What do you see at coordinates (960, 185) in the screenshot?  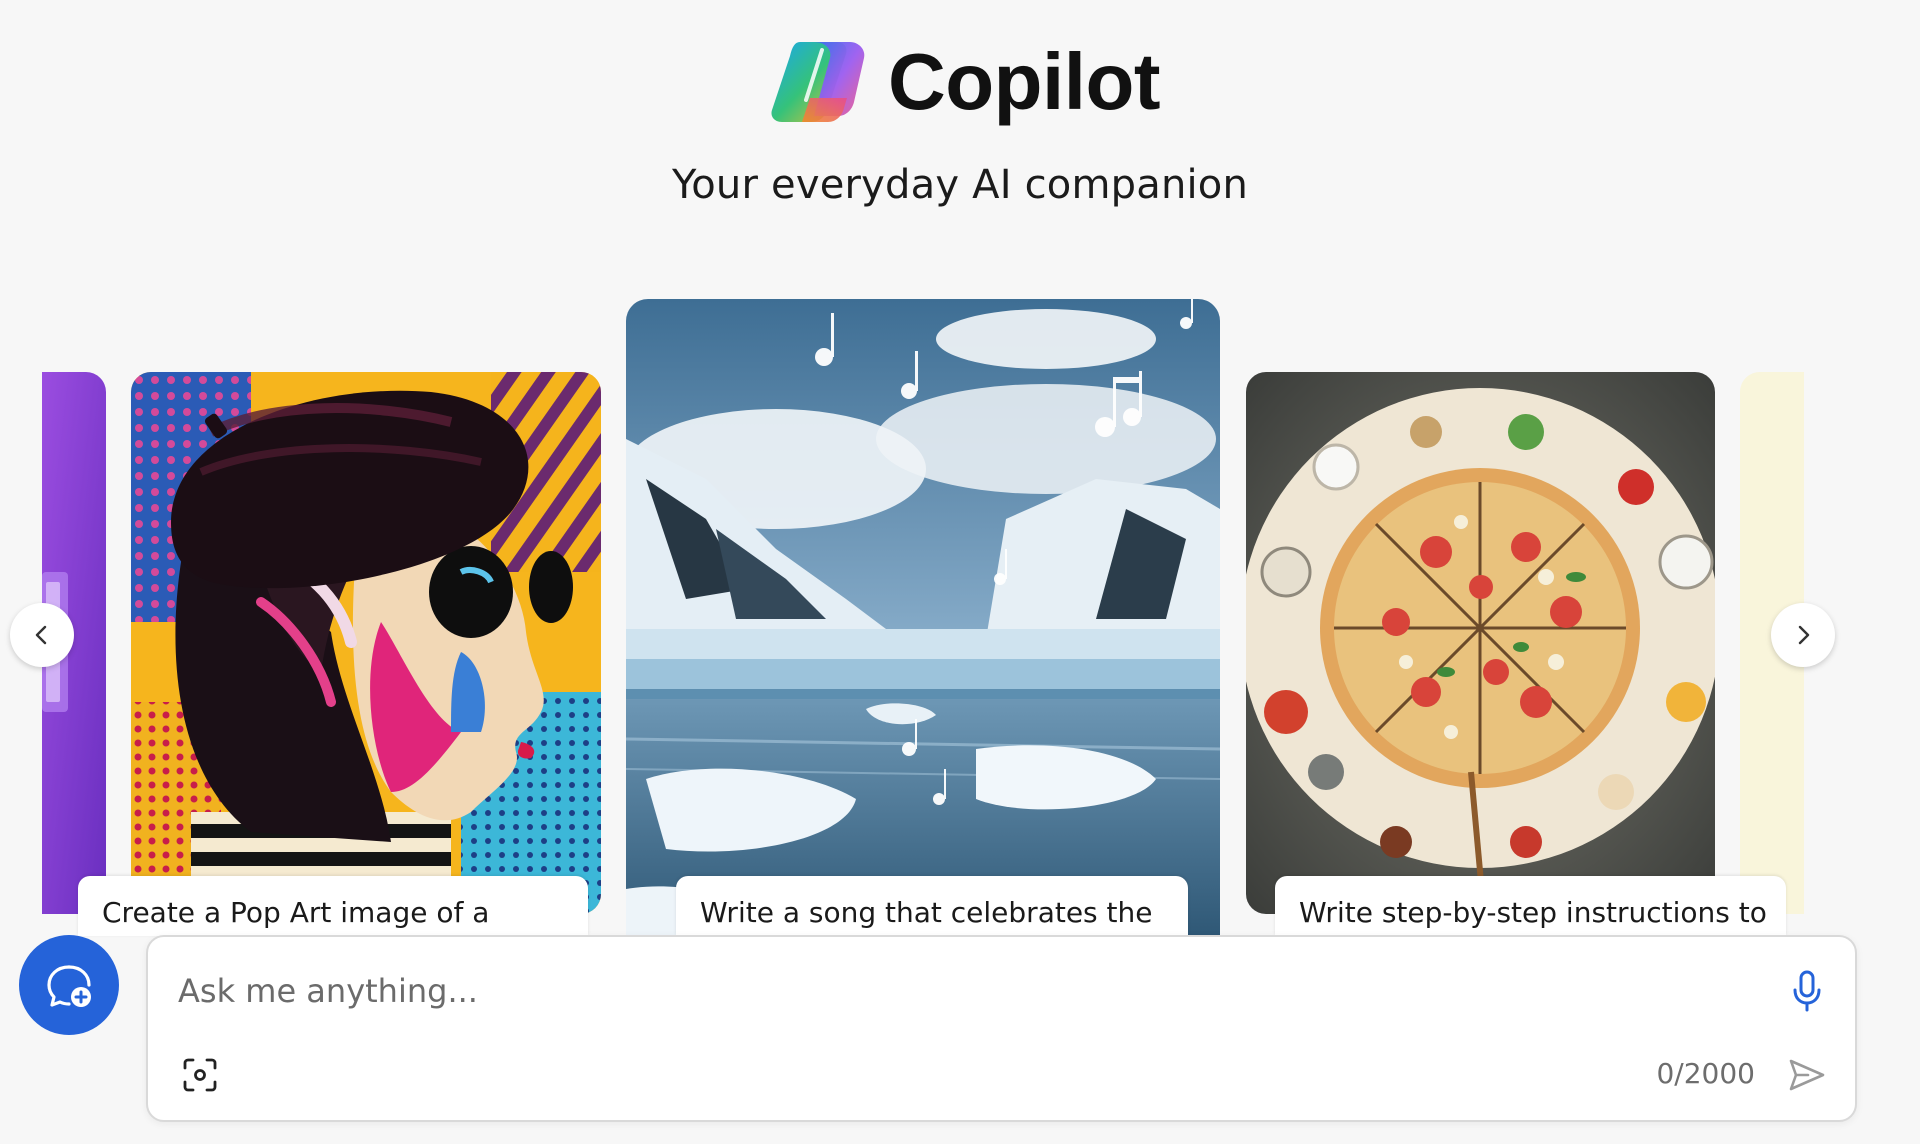 I see `tagline: Your everyday AI companion` at bounding box center [960, 185].